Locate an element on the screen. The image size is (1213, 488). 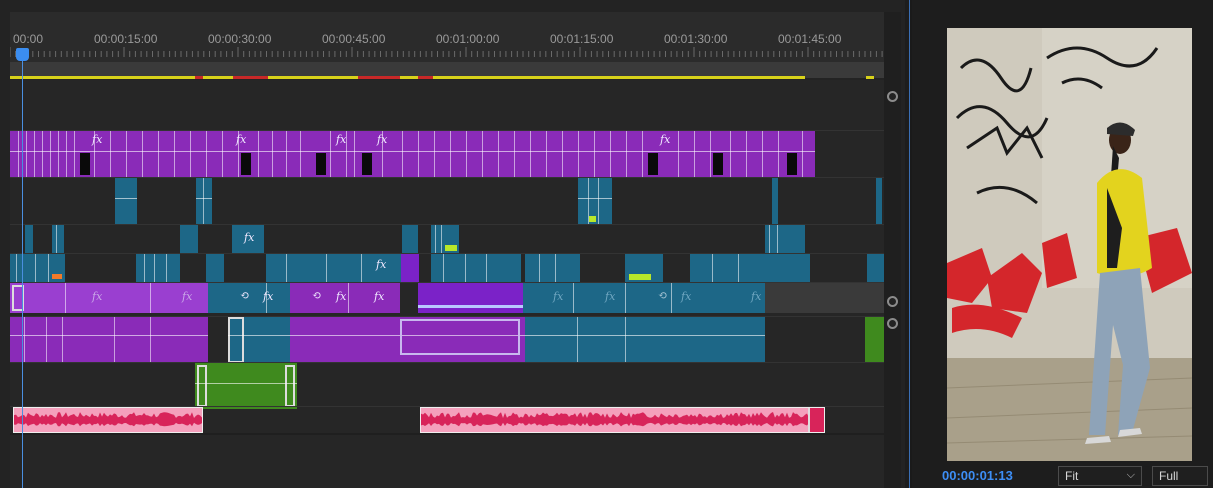
video-track: fx is located at coordinates (447, 238).